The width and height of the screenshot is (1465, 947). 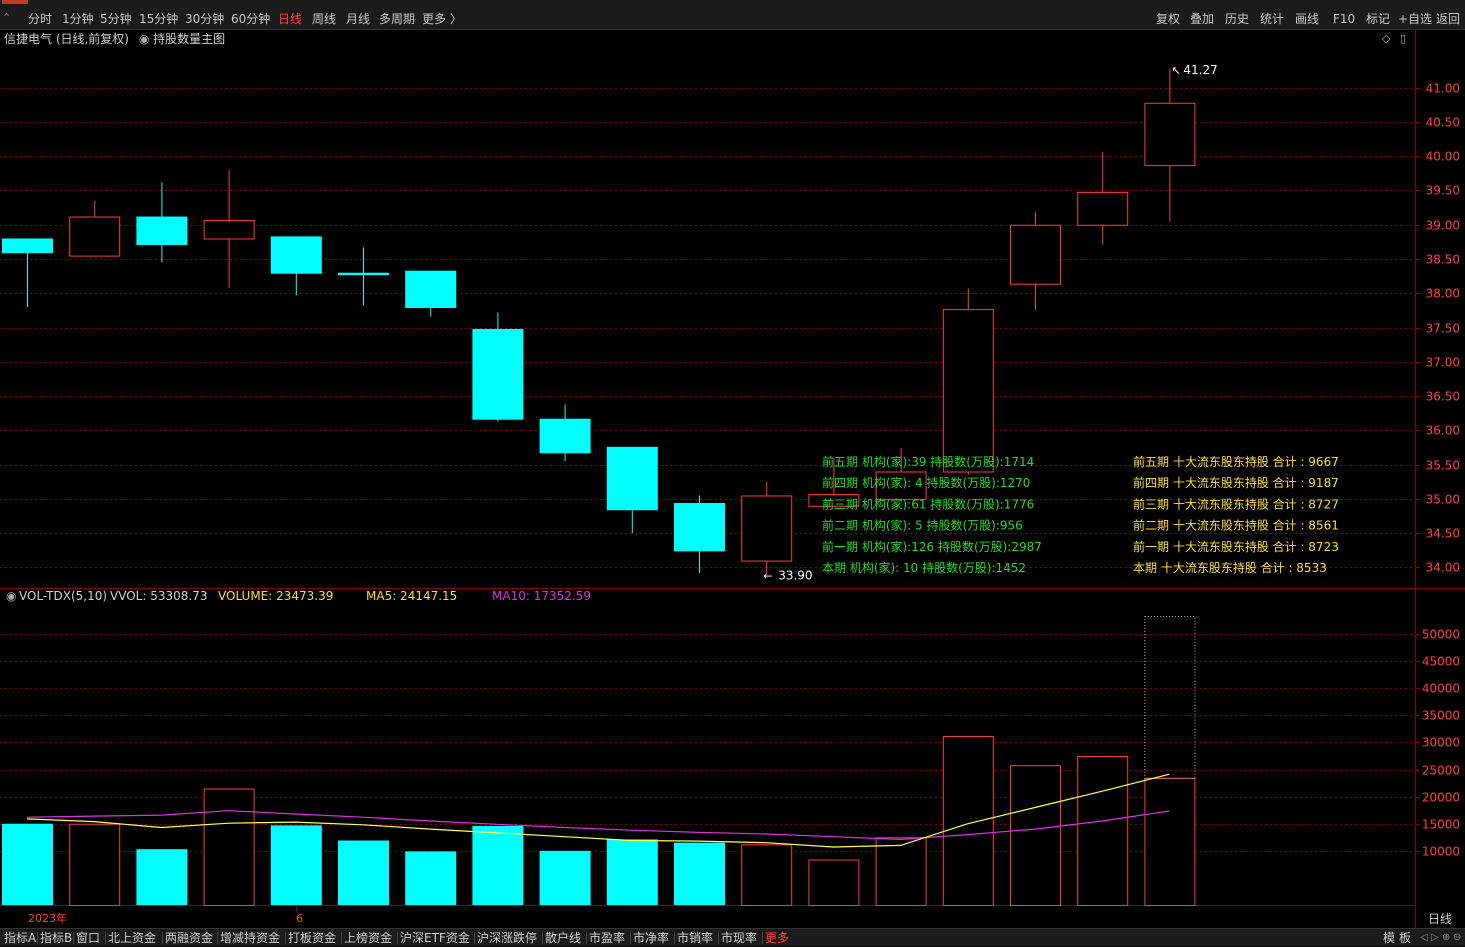 What do you see at coordinates (1405, 938) in the screenshot?
I see `board-button: 板` at bounding box center [1405, 938].